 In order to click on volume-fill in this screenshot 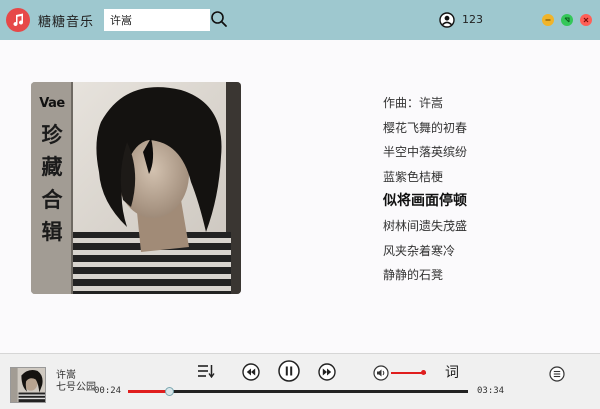, I will do `click(407, 373)`.